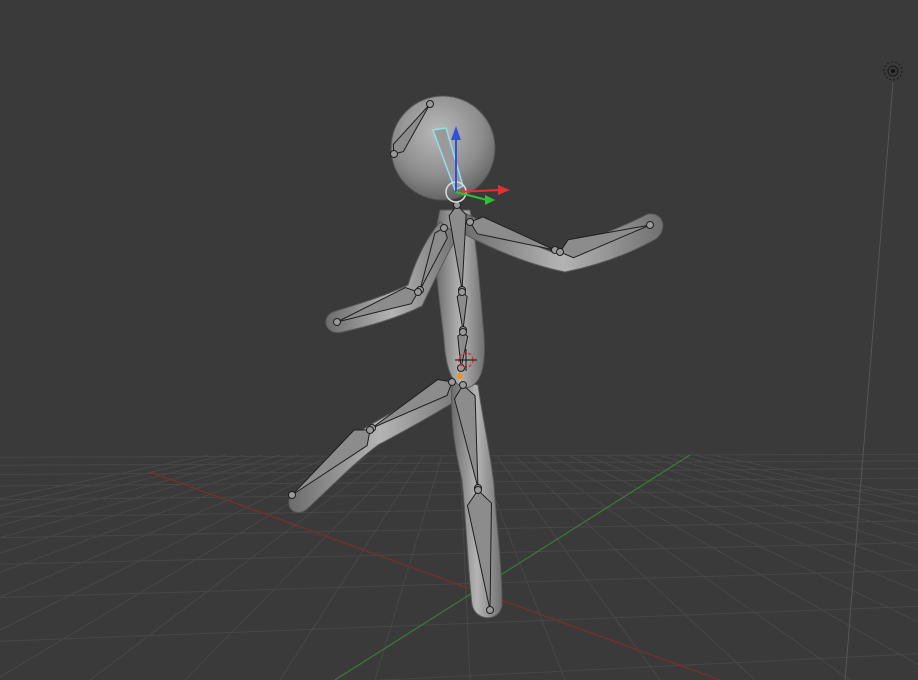 The width and height of the screenshot is (918, 680). What do you see at coordinates (893, 71) in the screenshot?
I see `lamp-icon` at bounding box center [893, 71].